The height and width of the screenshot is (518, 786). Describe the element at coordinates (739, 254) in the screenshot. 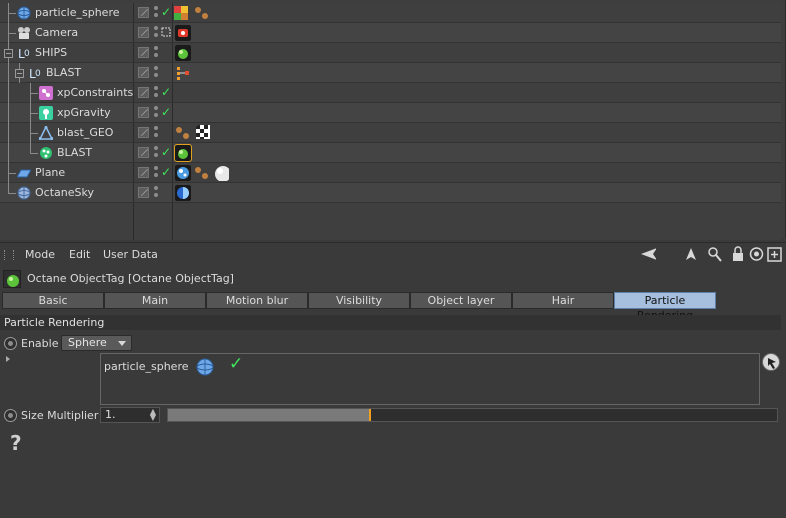

I see `lock-icon` at that location.